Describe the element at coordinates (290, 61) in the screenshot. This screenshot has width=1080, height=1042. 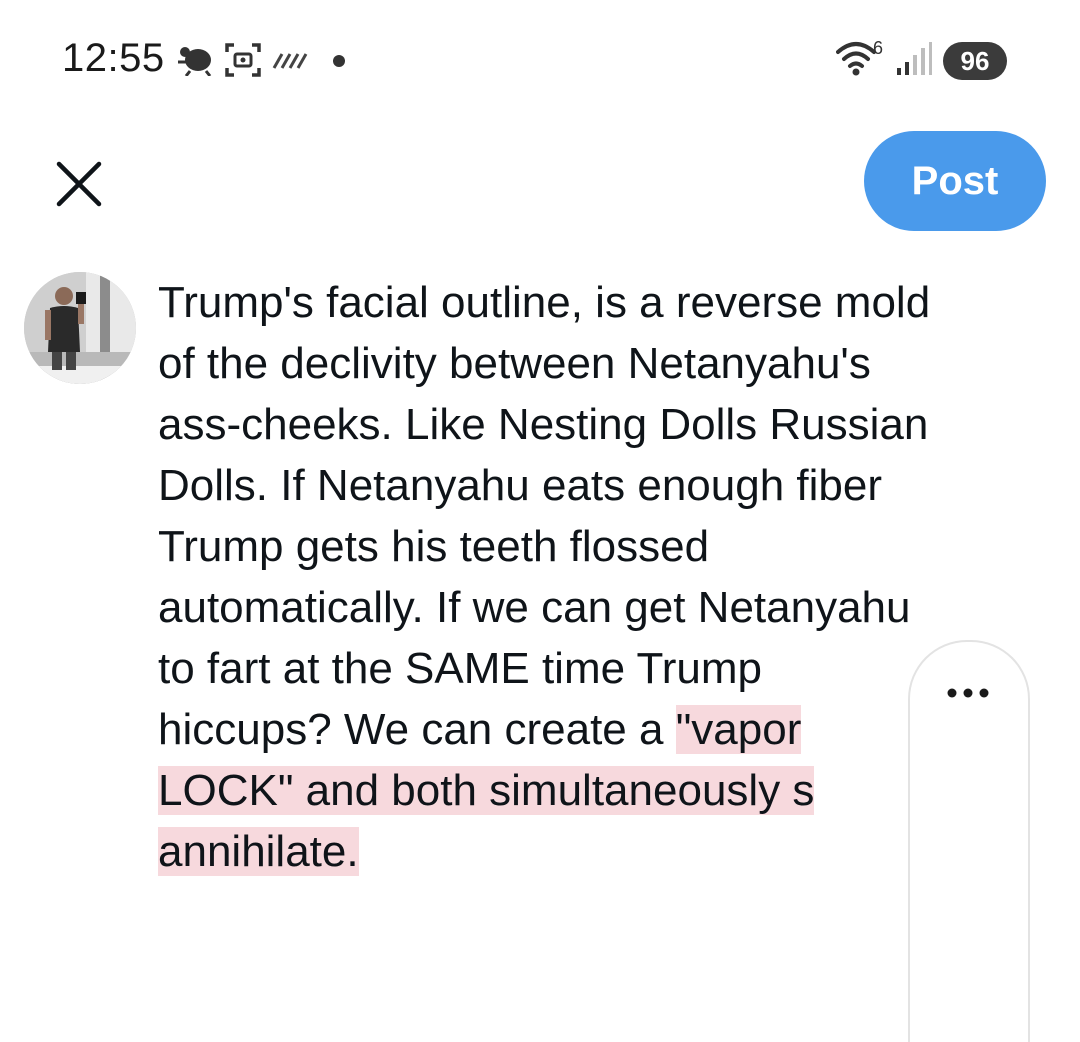
I see `data-saver-icon` at that location.